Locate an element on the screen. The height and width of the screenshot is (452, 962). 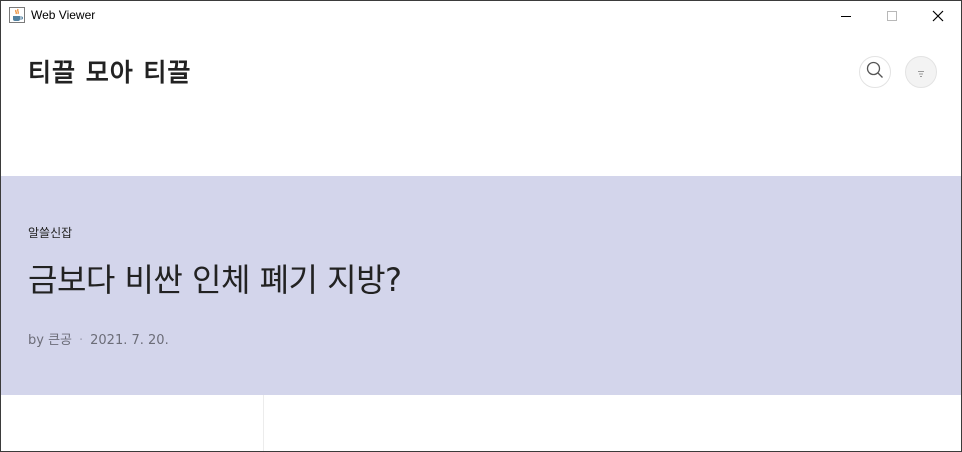
post-author: by 큰공 is located at coordinates (50, 340).